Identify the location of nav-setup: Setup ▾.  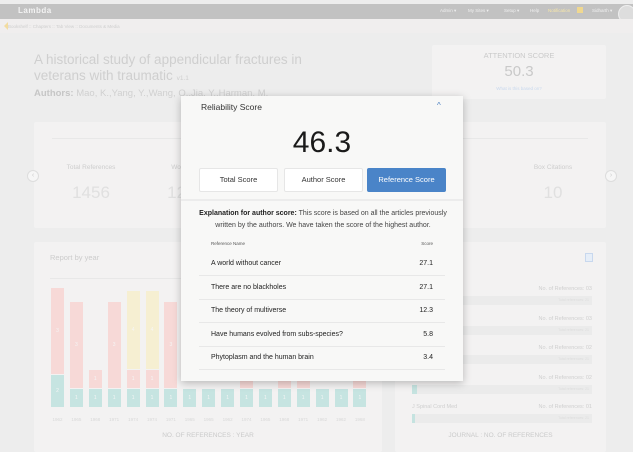
(511, 11).